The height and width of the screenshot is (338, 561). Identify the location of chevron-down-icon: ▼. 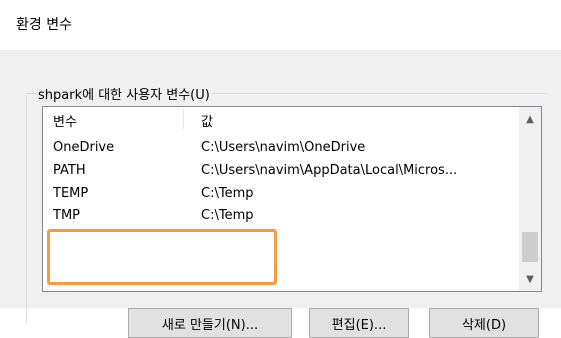
(530, 279).